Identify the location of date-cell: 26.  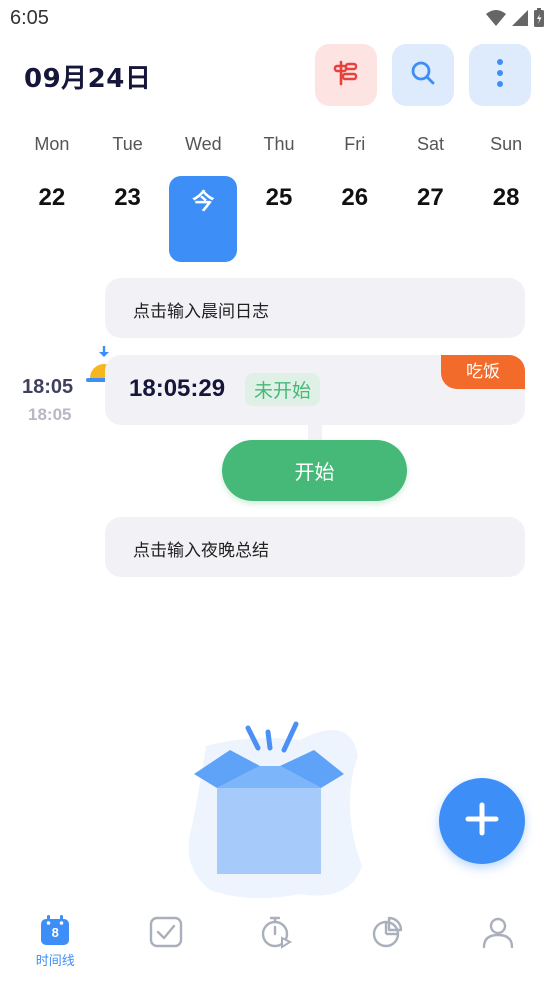
(355, 219).